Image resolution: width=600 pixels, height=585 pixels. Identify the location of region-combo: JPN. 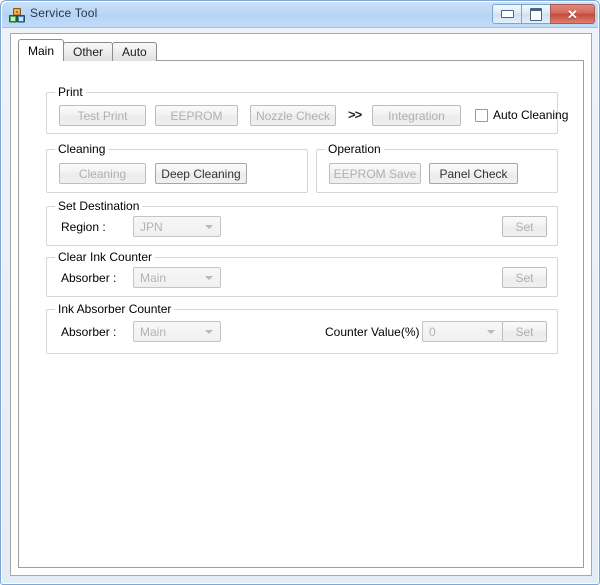
(177, 226).